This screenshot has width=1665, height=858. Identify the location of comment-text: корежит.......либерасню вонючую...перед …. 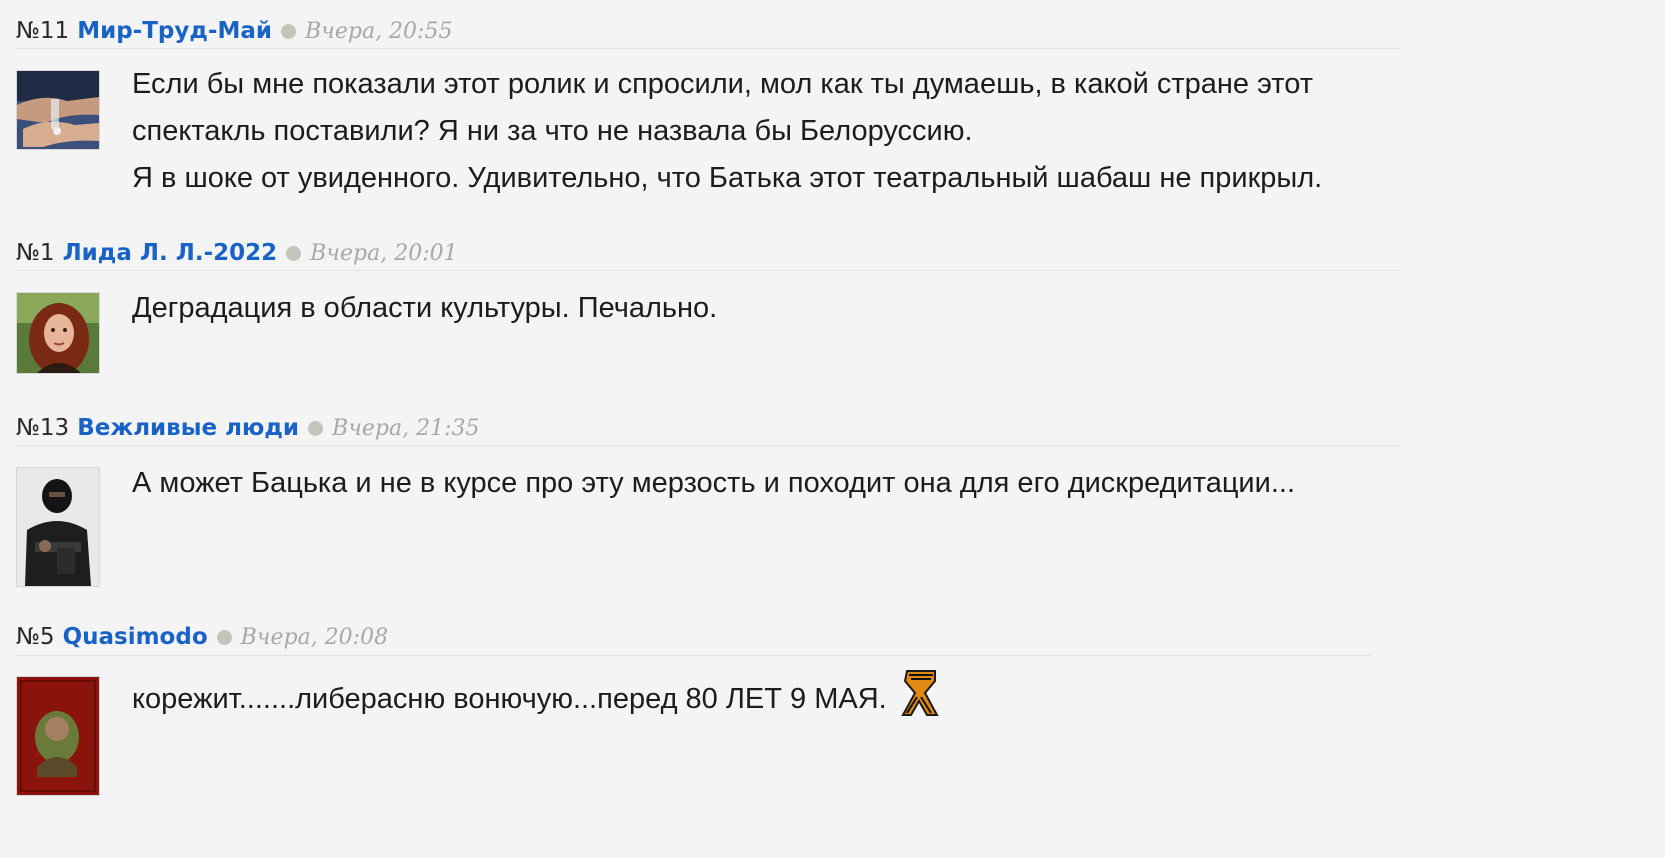
(537, 700).